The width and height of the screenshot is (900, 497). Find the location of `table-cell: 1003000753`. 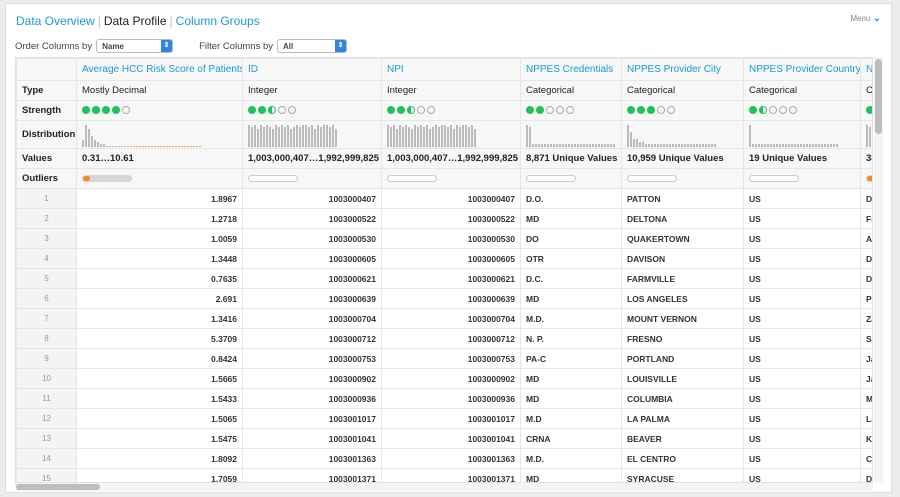

table-cell: 1003000753 is located at coordinates (451, 358).